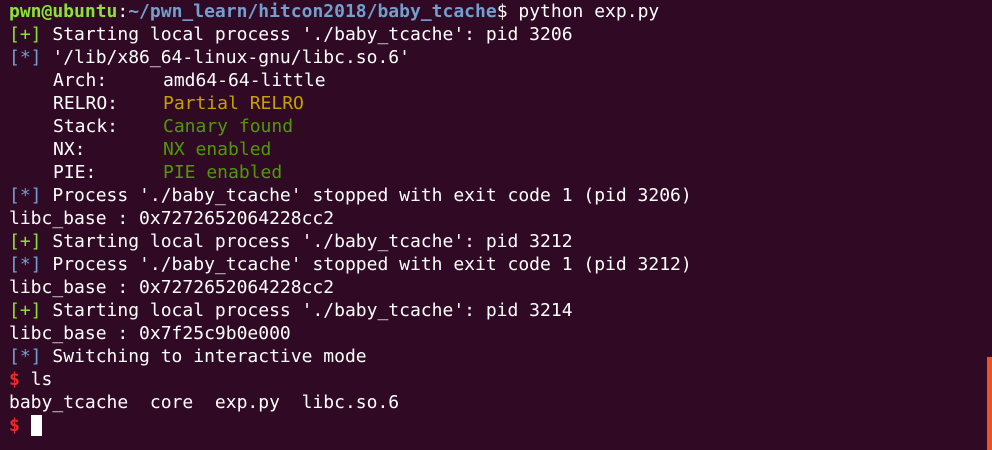  I want to click on prompt-user-host: pwn@ubuntu, so click(63, 11).